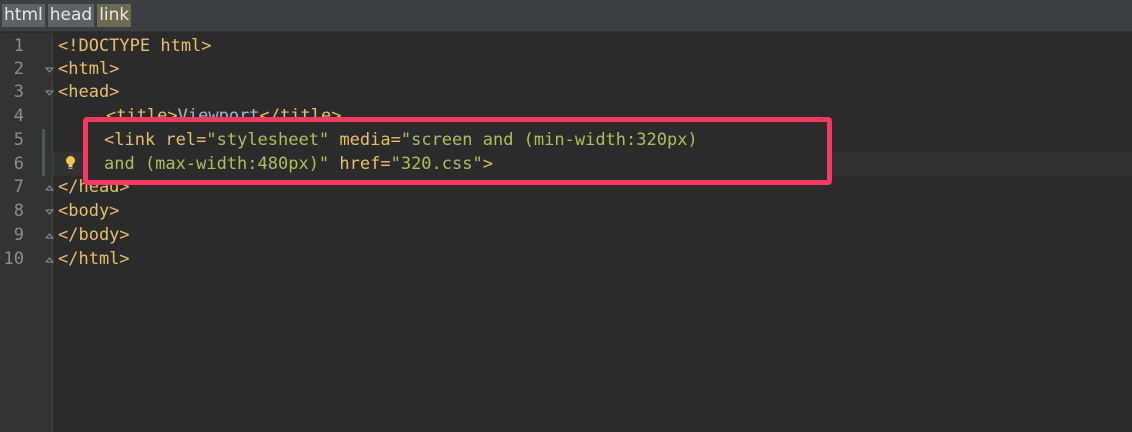  I want to click on line-number: 6, so click(18, 164).